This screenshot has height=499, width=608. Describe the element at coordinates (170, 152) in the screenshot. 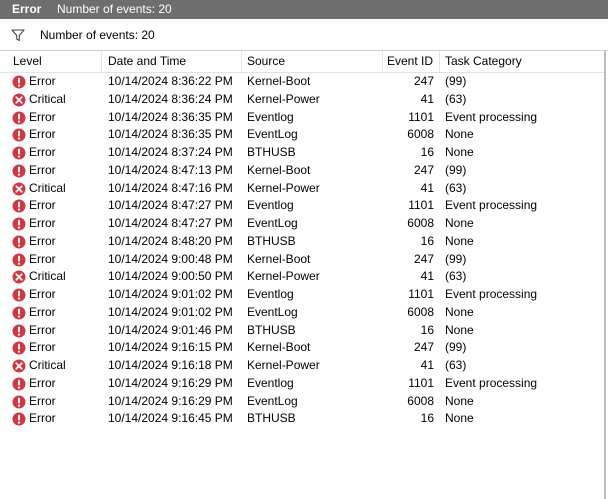

I see `date-time-cell: 10/14/2024 8:37:24 PM` at that location.